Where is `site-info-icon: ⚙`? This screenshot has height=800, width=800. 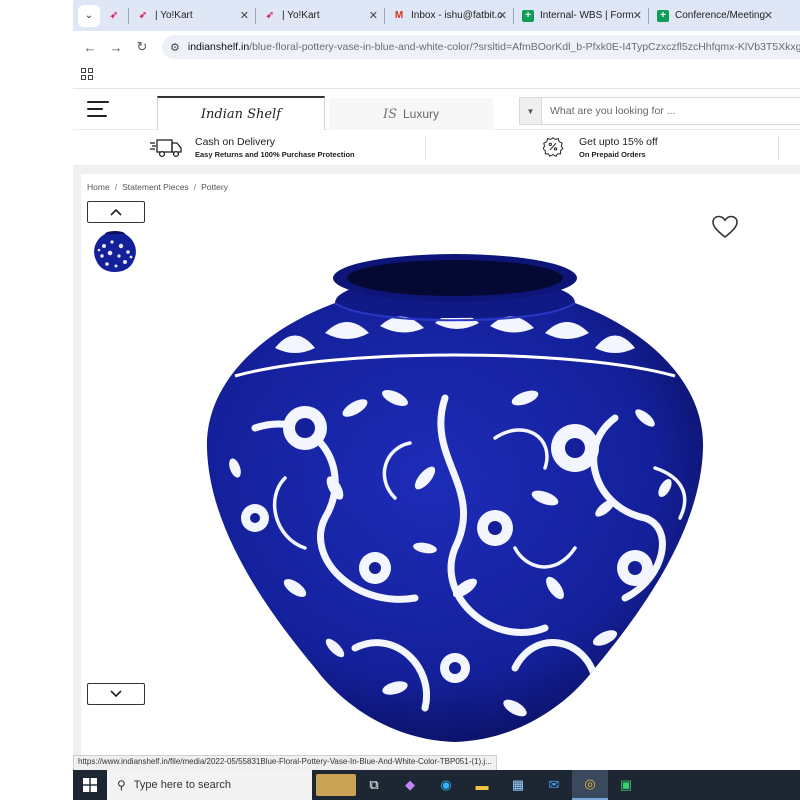
site-info-icon: ⚙ is located at coordinates (175, 47).